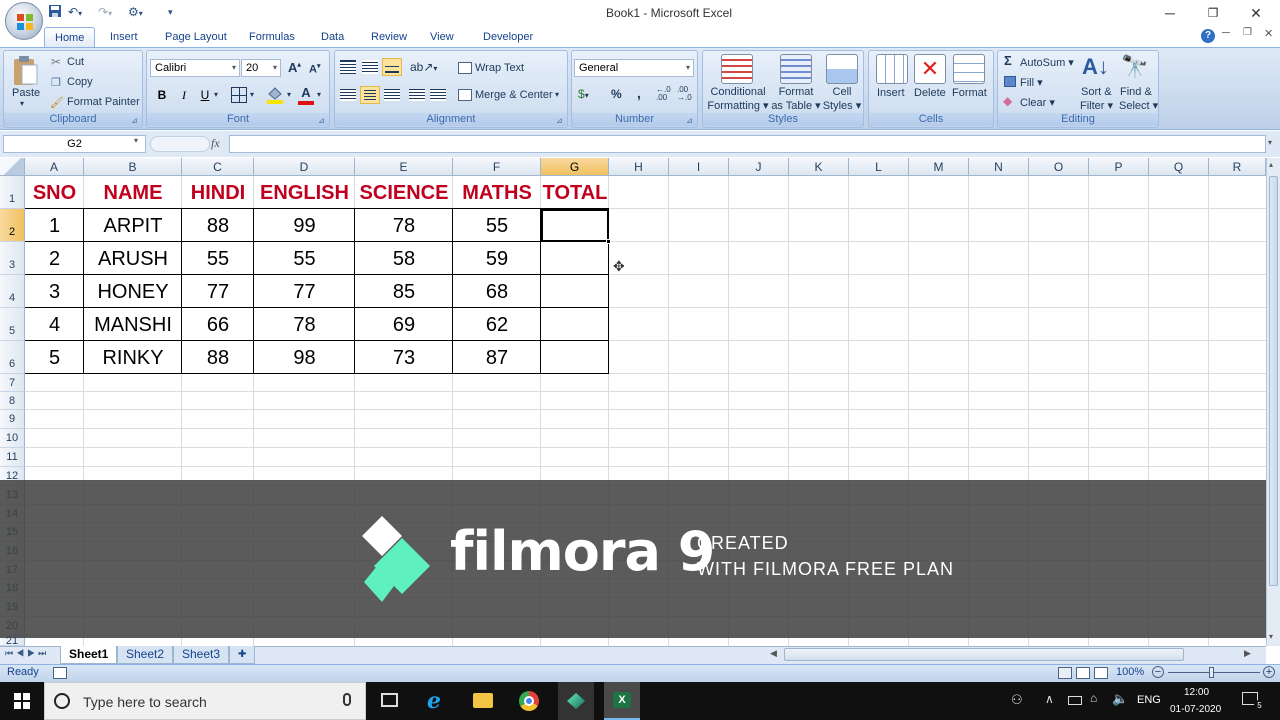 Image resolution: width=1280 pixels, height=720 pixels. What do you see at coordinates (12, 324) in the screenshot?
I see `row-header-5: 5` at bounding box center [12, 324].